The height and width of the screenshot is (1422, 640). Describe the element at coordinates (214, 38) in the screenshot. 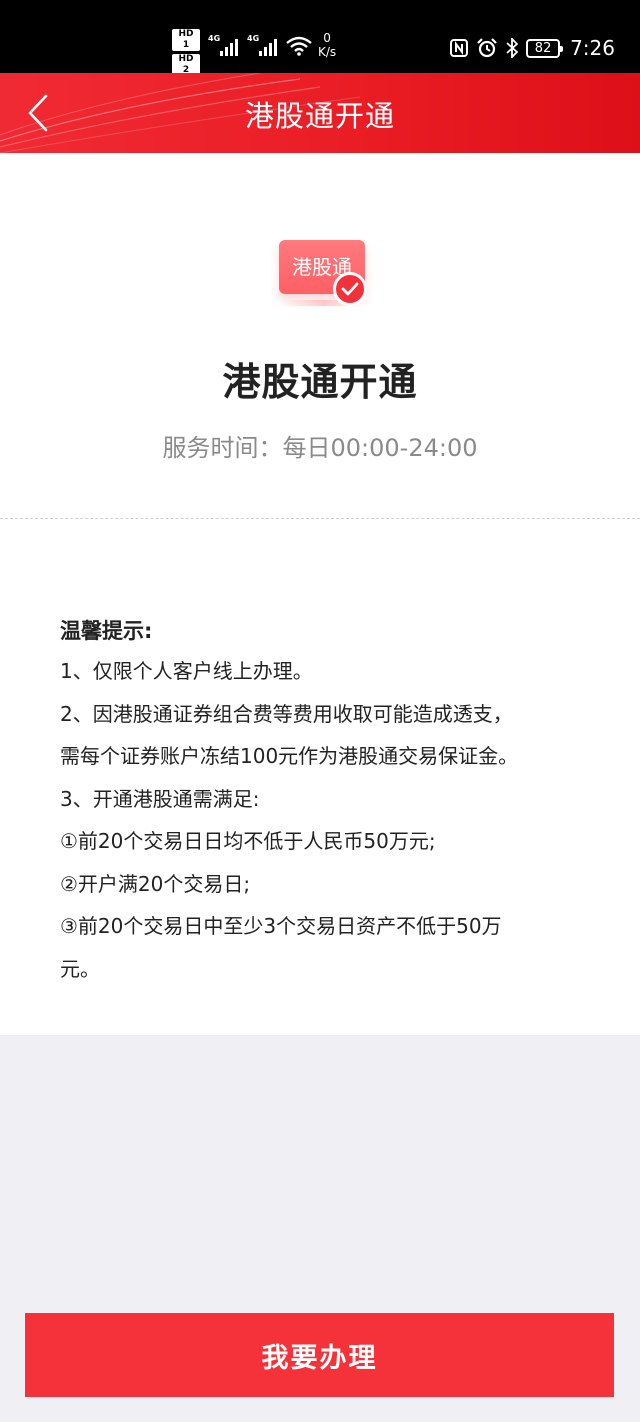

I see `network-type-1: 4G` at that location.